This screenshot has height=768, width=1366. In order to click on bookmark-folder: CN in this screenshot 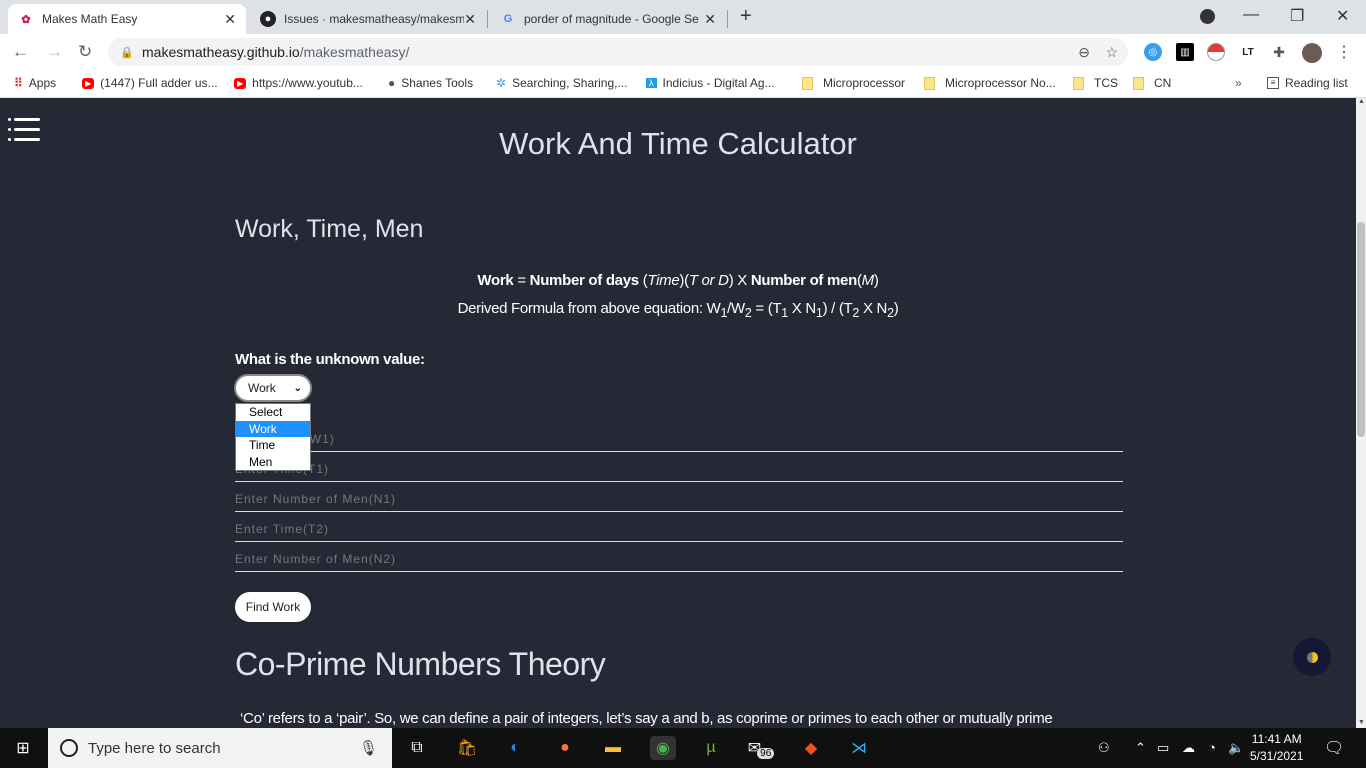, I will do `click(1152, 83)`.